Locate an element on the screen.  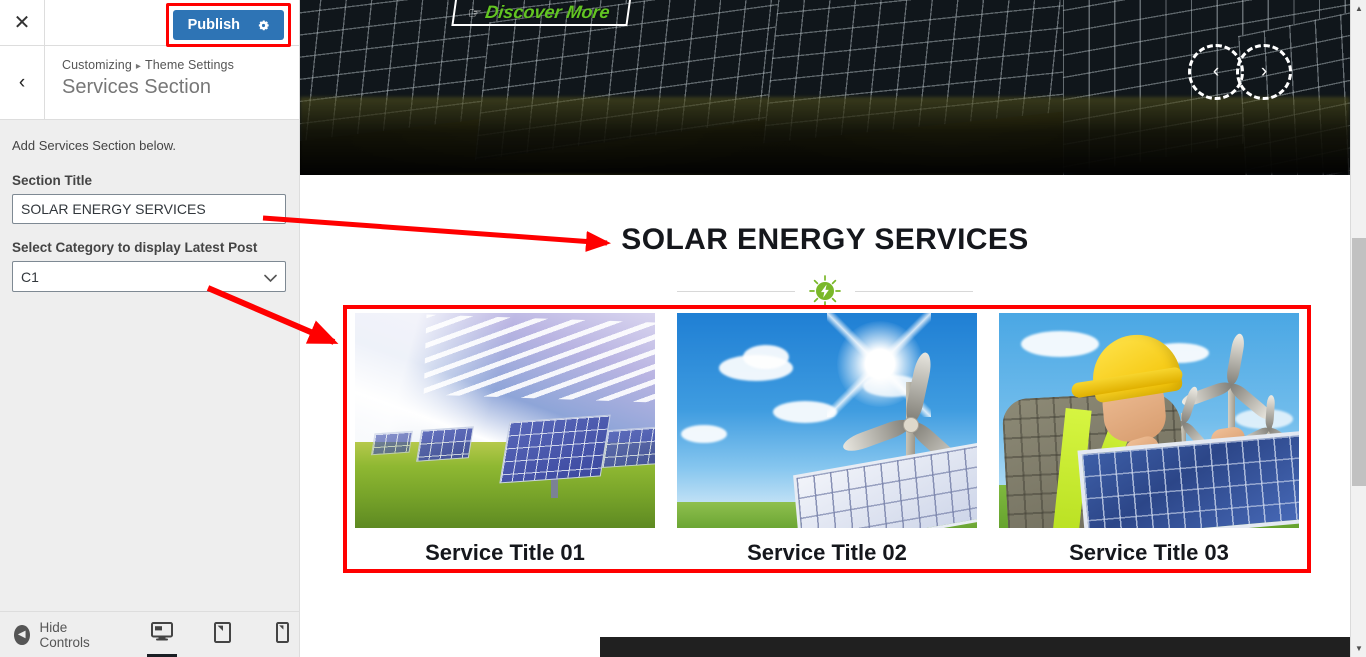
publish-button: Publish is located at coordinates (228, 25).